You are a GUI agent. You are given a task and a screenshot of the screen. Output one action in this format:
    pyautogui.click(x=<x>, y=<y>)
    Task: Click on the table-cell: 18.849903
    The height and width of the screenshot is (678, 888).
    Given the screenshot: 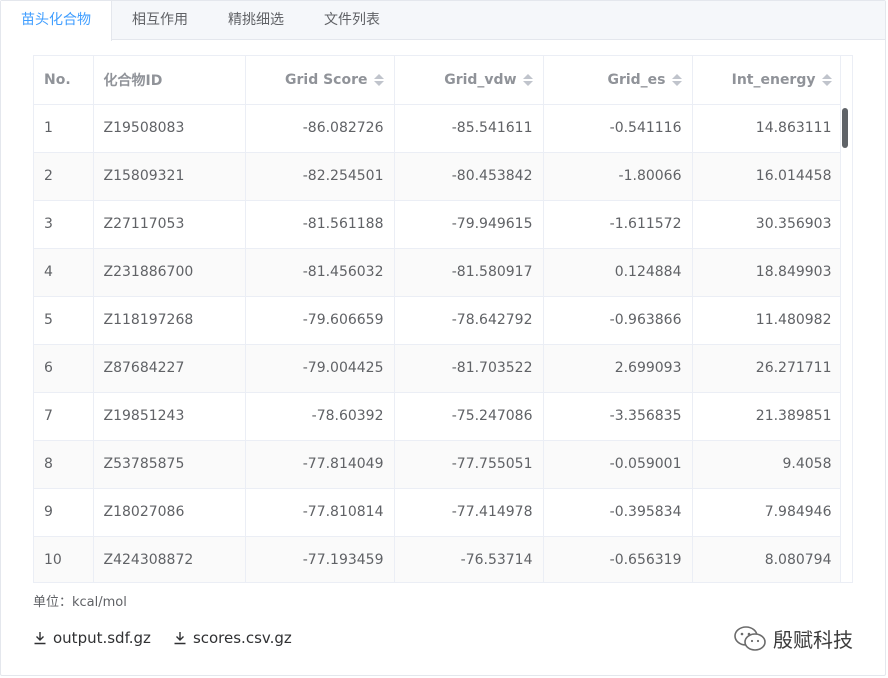 What is the action you would take?
    pyautogui.click(x=767, y=272)
    